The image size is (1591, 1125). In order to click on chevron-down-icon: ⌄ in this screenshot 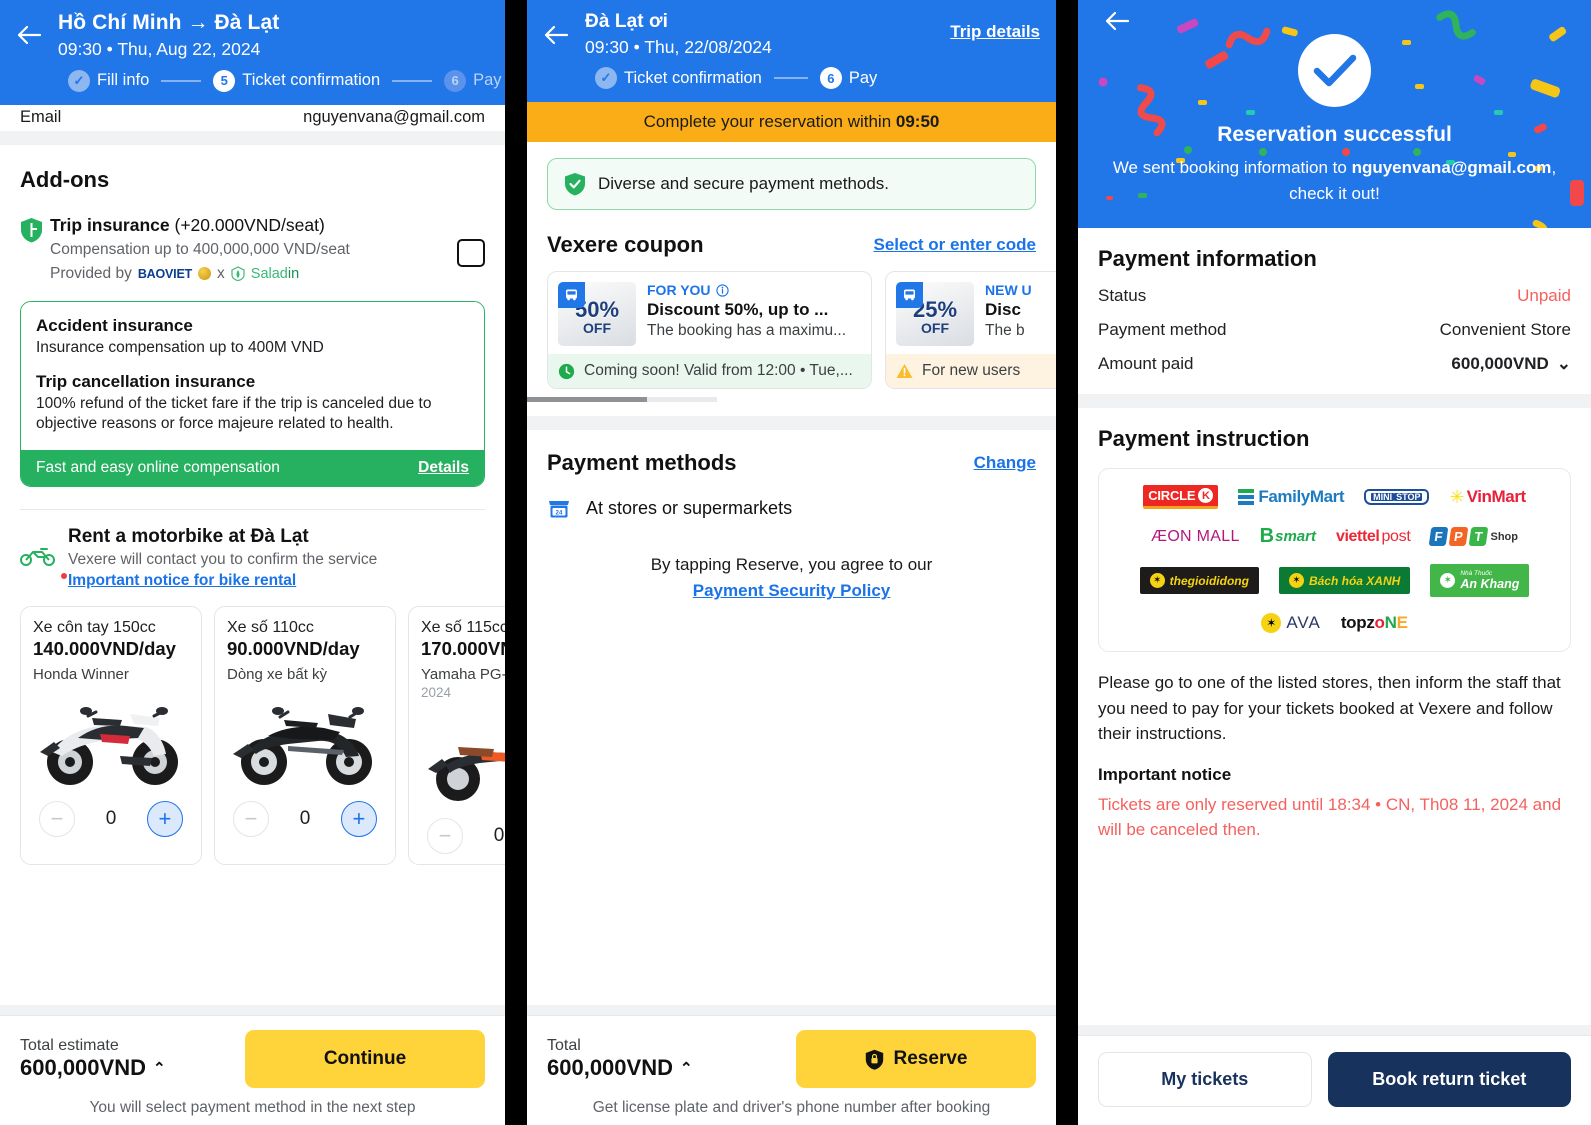, I will do `click(1563, 363)`.